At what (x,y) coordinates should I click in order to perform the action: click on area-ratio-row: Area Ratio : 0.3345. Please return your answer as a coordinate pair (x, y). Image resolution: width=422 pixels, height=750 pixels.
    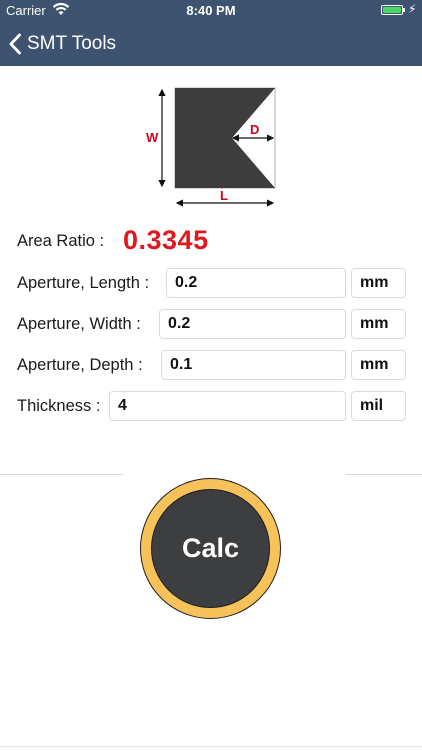
    Looking at the image, I should click on (211, 240).